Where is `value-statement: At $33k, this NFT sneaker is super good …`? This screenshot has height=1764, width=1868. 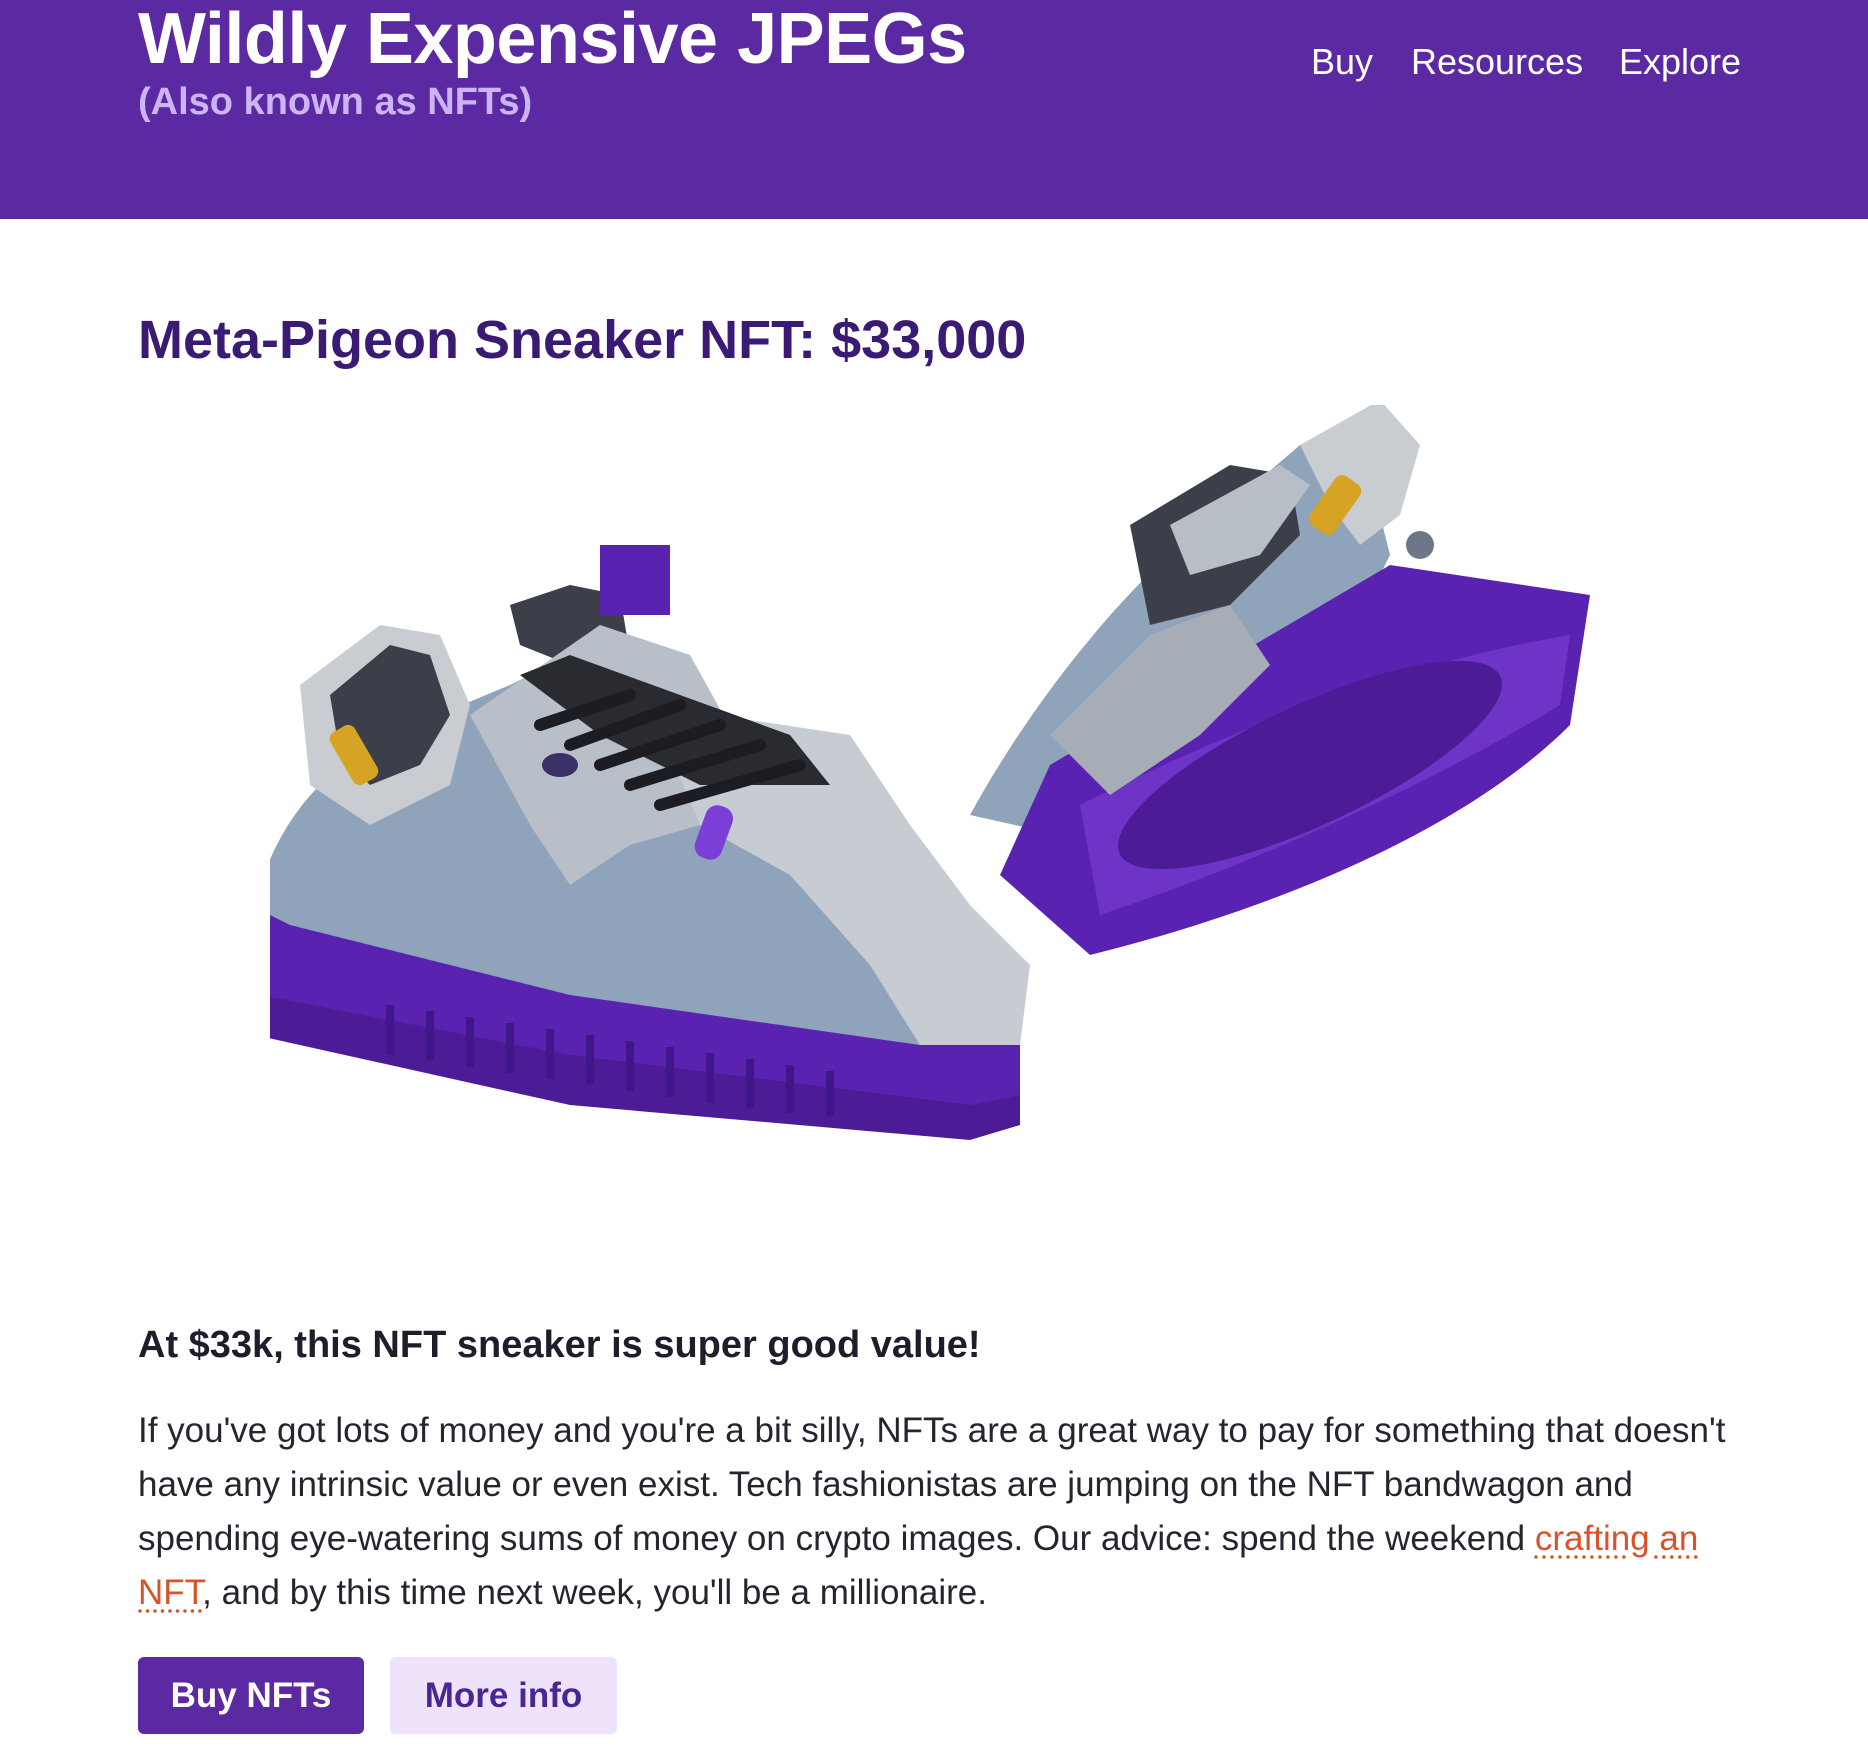
value-statement: At $33k, this NFT sneaker is super good … is located at coordinates (559, 1345).